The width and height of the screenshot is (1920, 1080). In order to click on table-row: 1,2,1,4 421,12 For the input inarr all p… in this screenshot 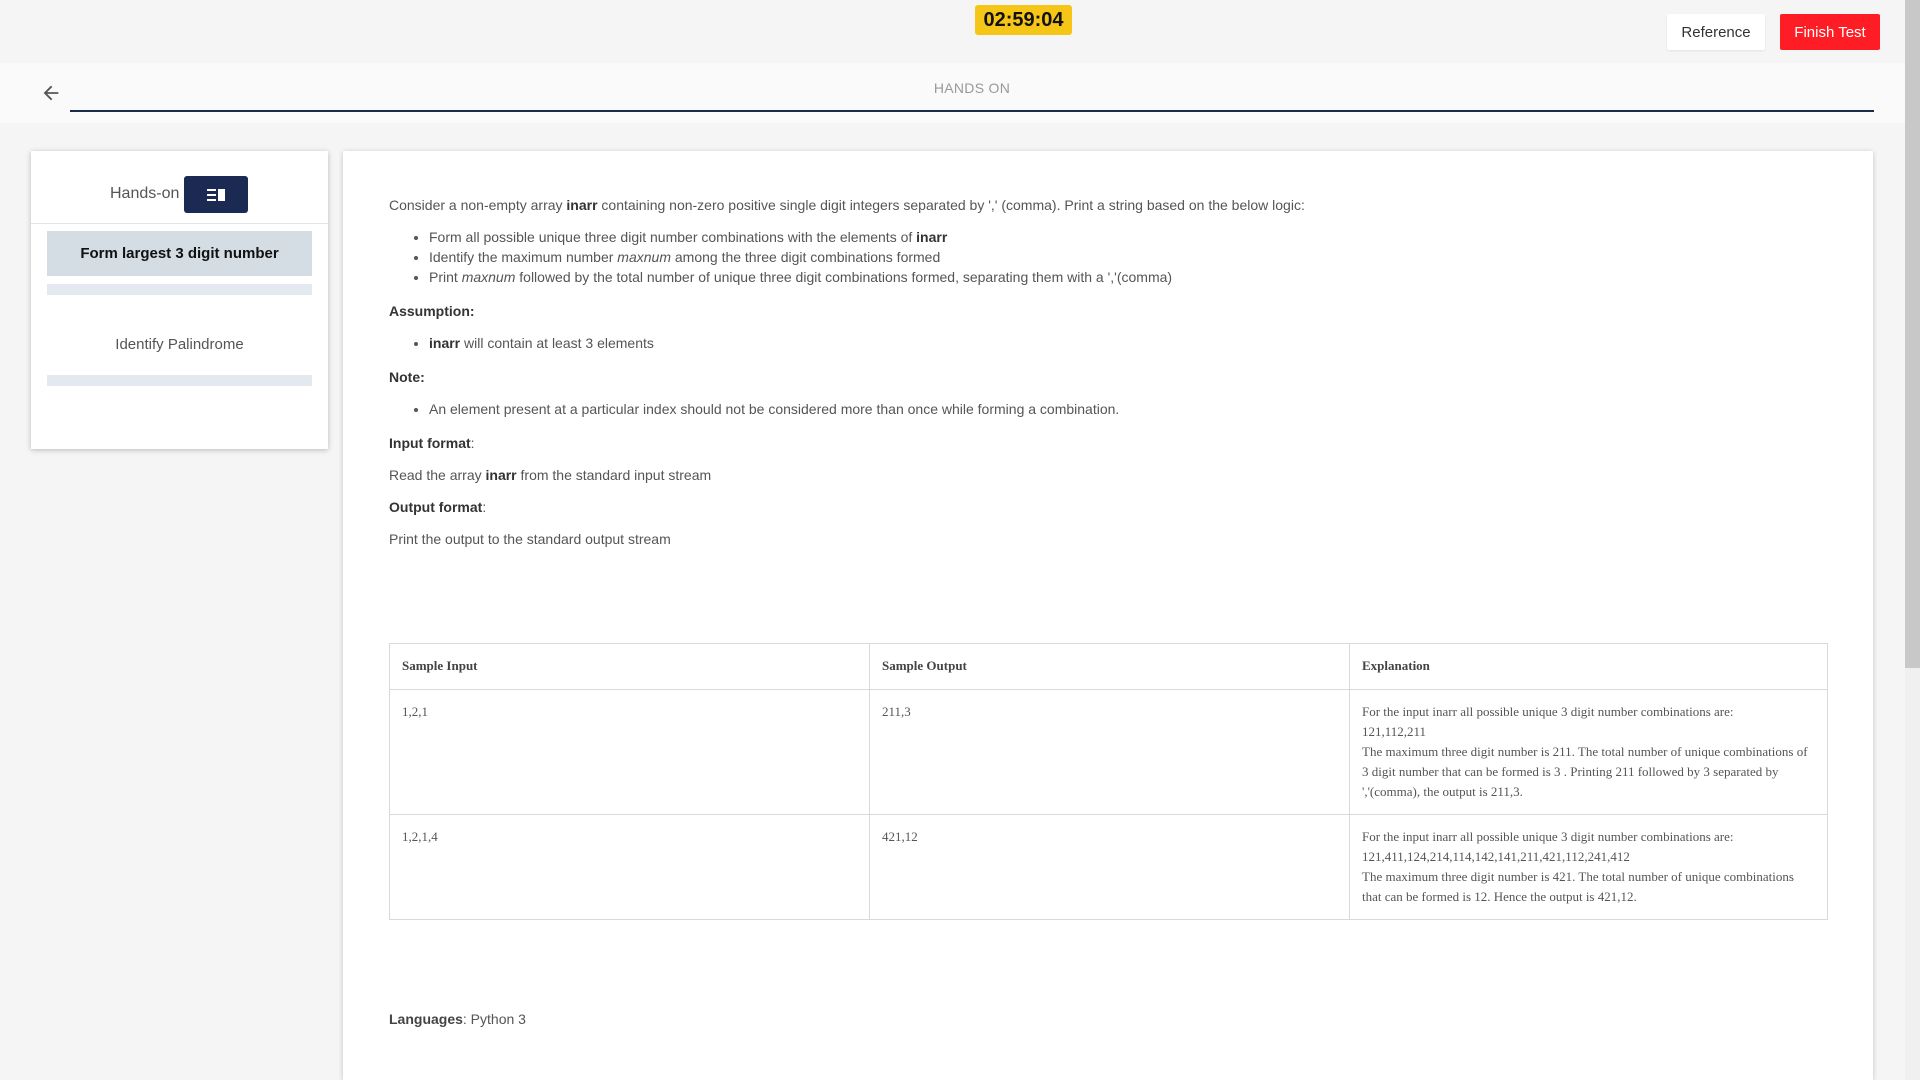, I will do `click(1108, 867)`.